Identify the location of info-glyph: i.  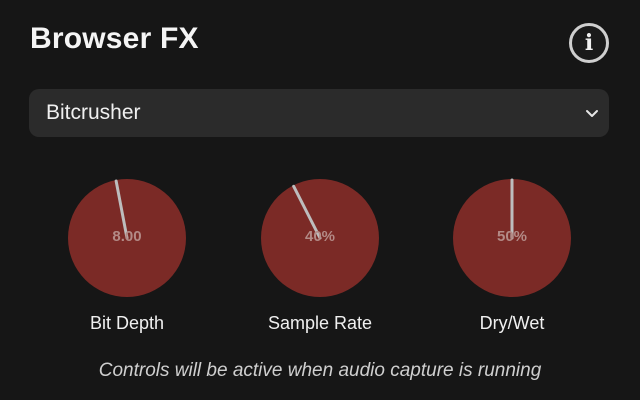
(589, 43).